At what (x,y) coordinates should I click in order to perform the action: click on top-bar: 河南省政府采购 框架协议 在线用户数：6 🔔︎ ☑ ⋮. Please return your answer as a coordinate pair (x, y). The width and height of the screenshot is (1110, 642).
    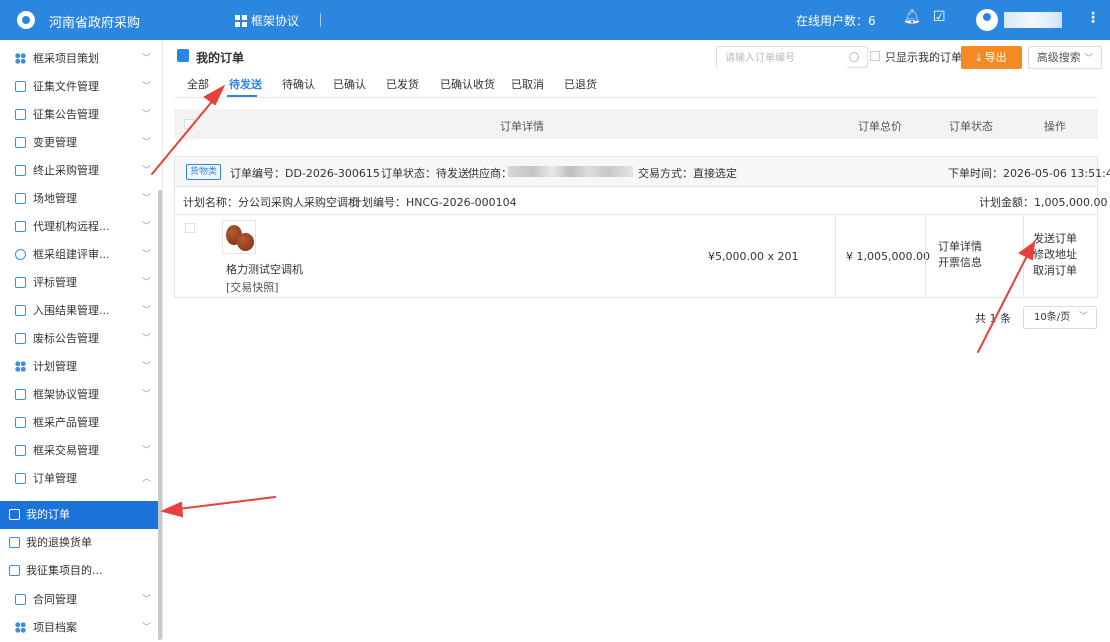
    Looking at the image, I should click on (555, 20).